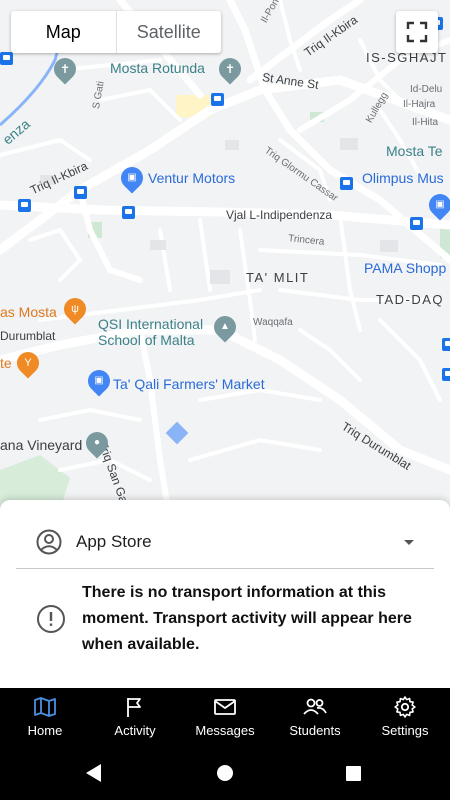 The image size is (450, 800). Describe the element at coordinates (405, 706) in the screenshot. I see `gear-icon` at that location.